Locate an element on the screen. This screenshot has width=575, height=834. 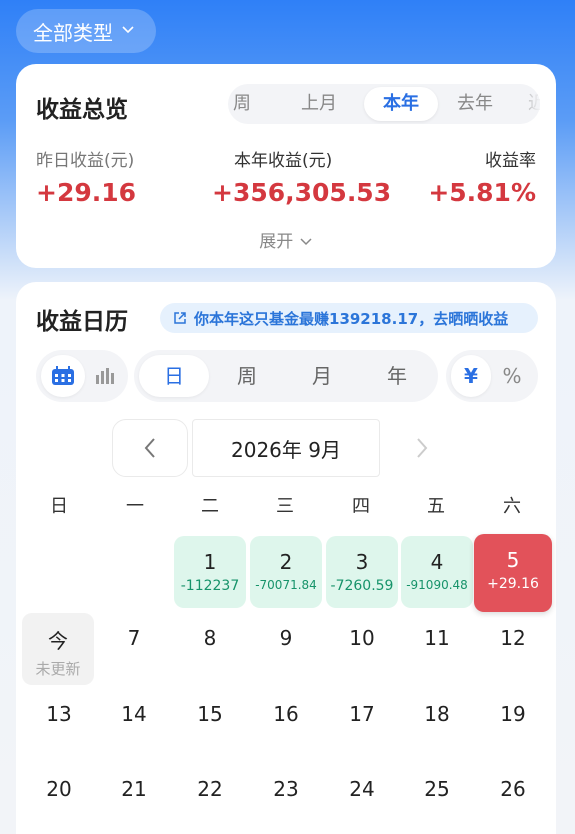
view-toggle is located at coordinates (82, 376).